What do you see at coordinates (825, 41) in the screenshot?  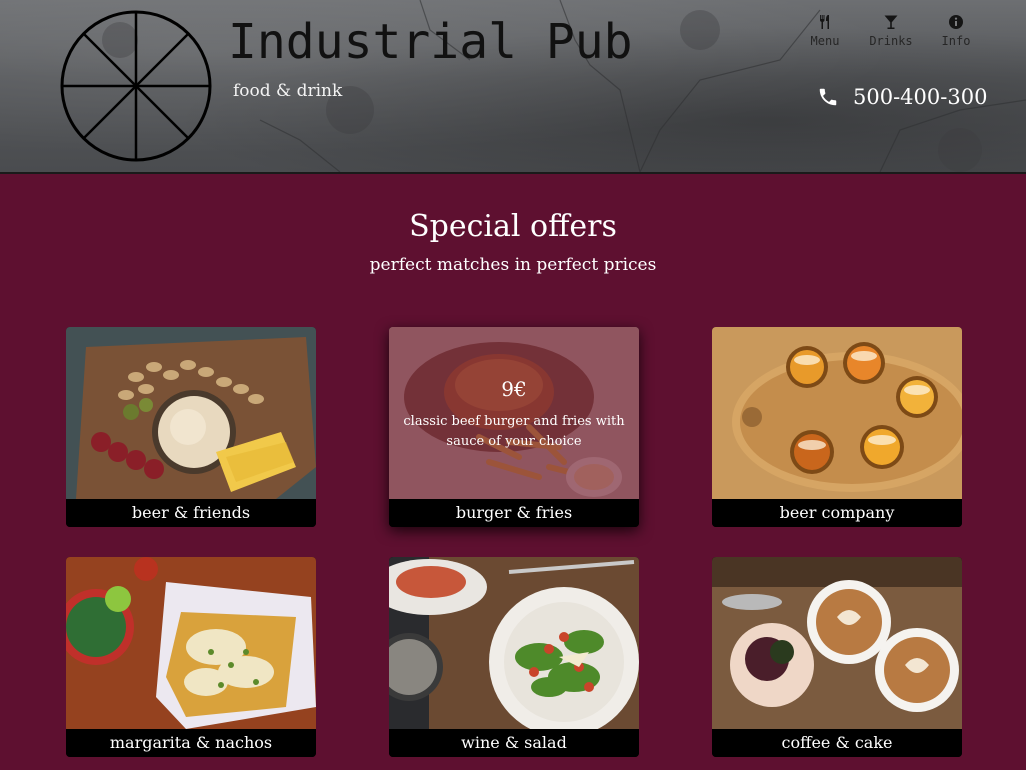 I see `nav-menu-label: Menu` at bounding box center [825, 41].